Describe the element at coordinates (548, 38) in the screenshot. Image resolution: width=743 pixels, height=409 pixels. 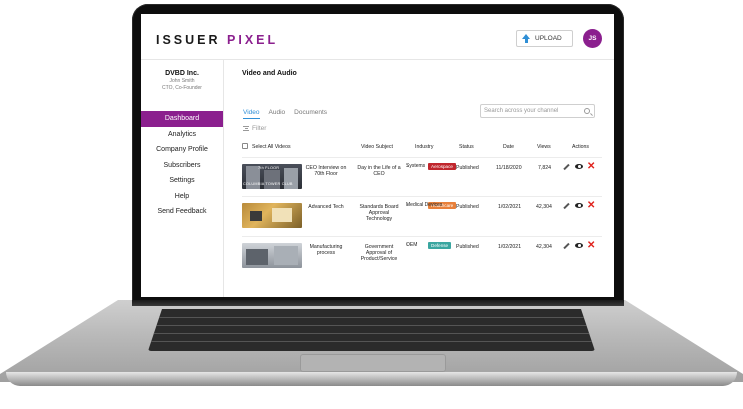
I see `upload-label: UPLOAD` at that location.